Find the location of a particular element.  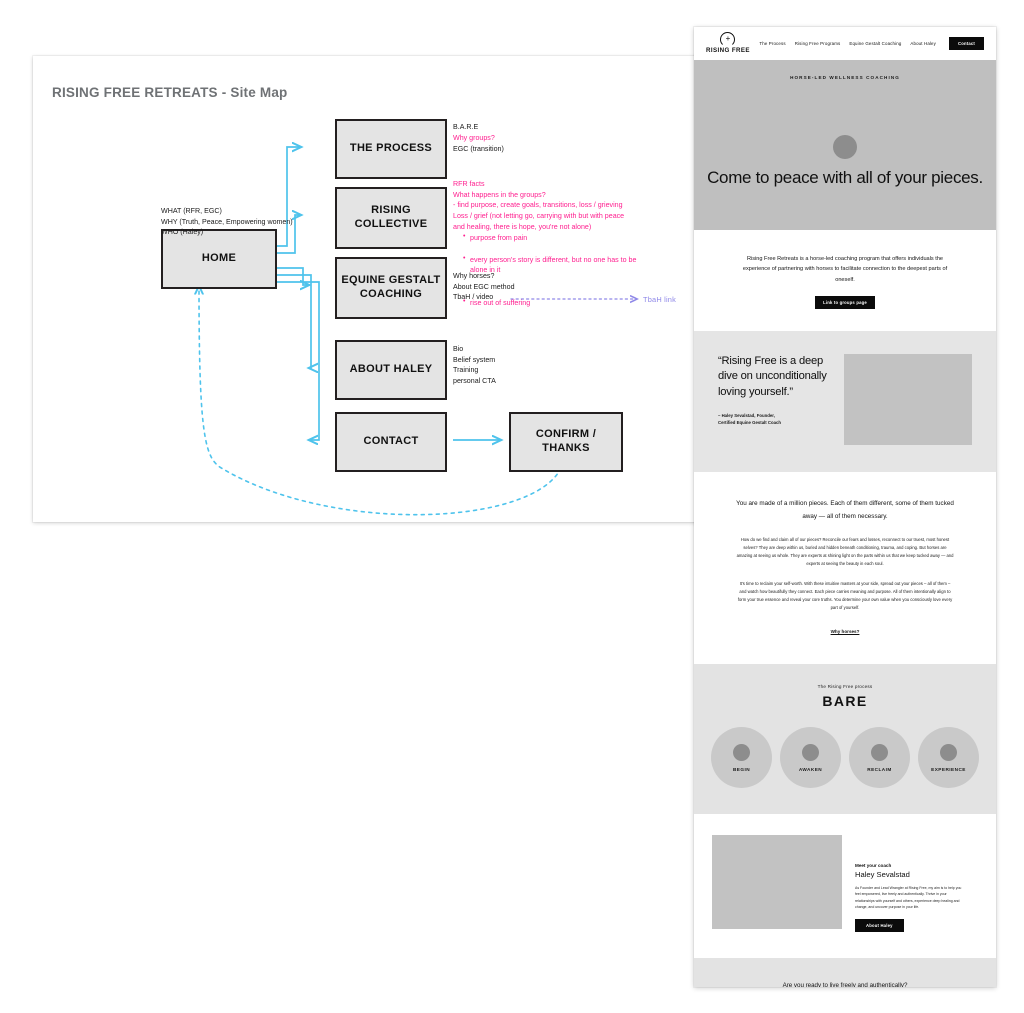

hero-placeholder-orb is located at coordinates (845, 147).